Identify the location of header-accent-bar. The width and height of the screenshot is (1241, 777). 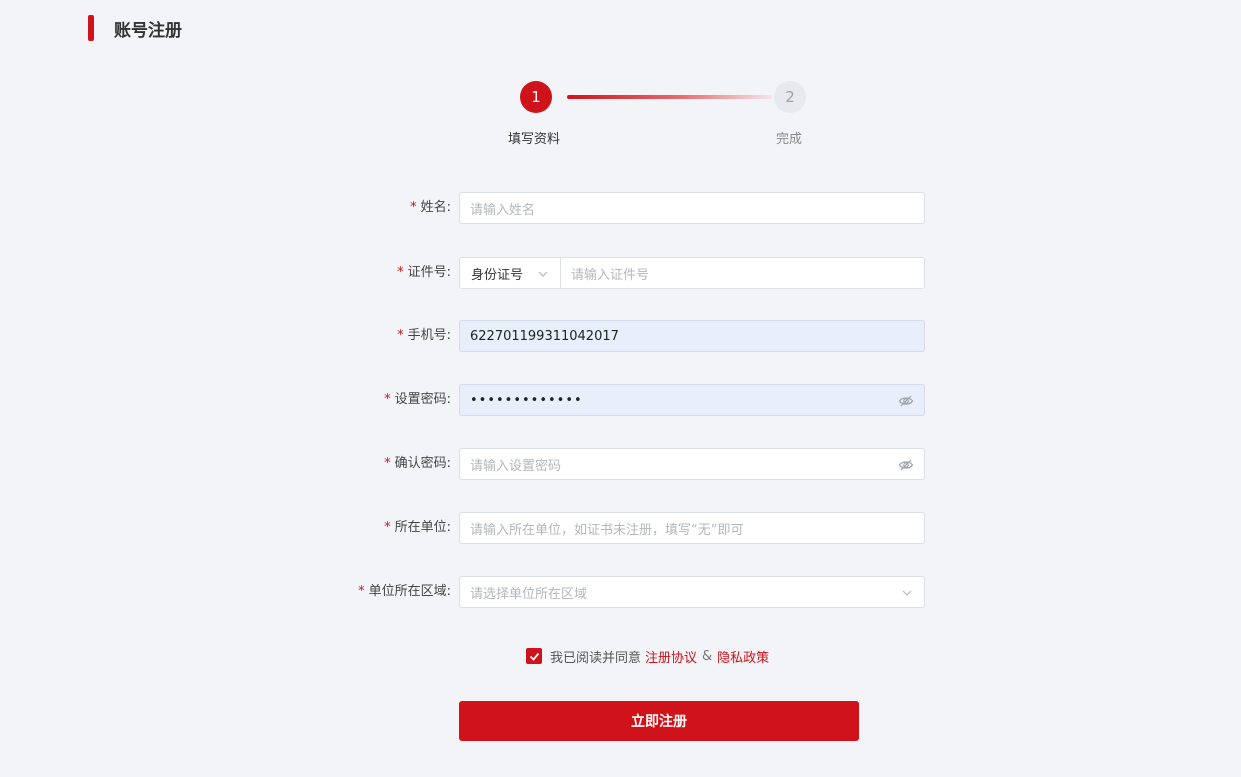
(91, 28).